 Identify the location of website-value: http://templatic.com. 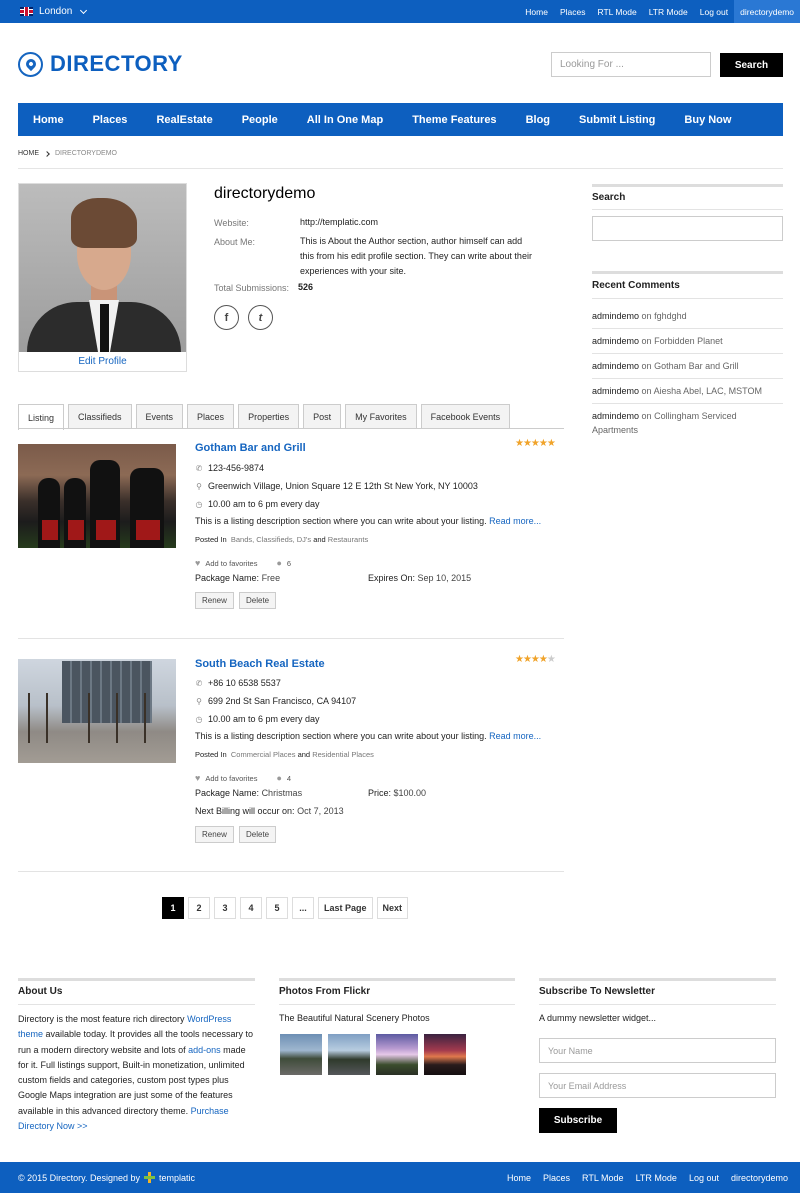
(416, 222).